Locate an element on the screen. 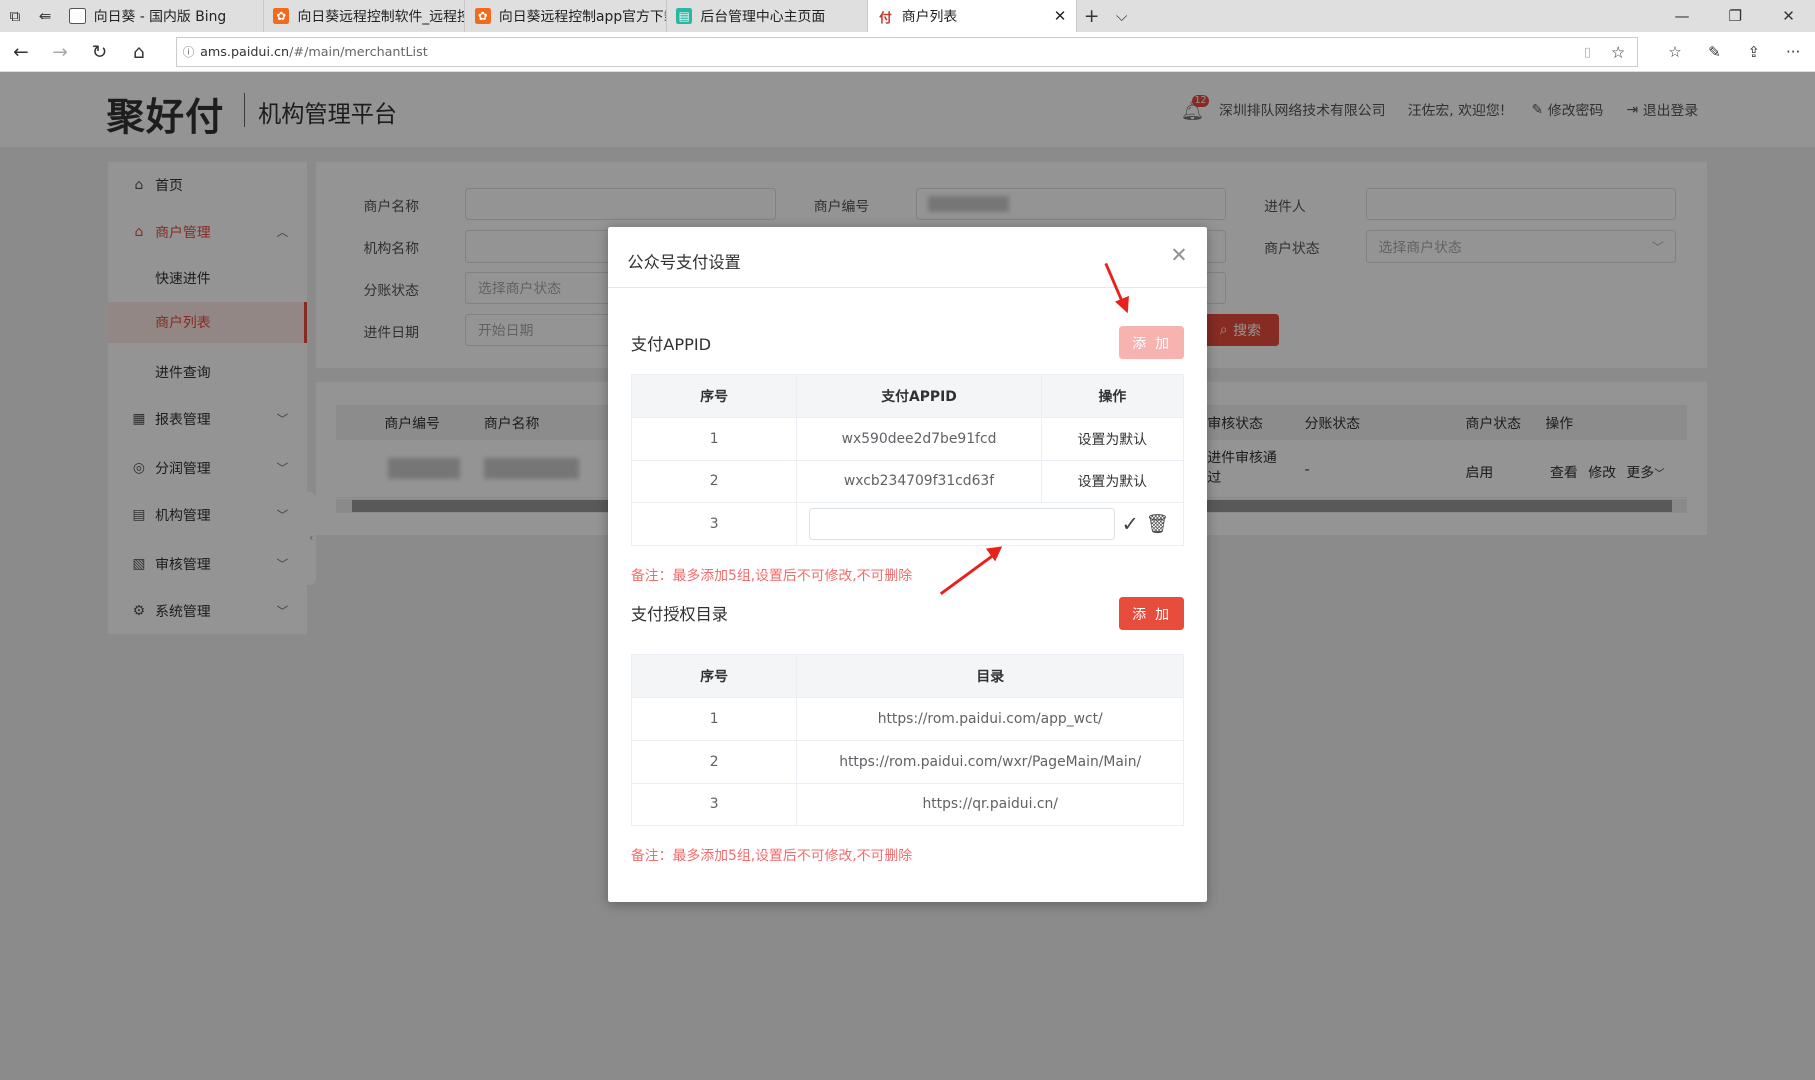 The image size is (1815, 1080). tab-title: 向日葵远程控制app官方下载 is located at coordinates (582, 17).